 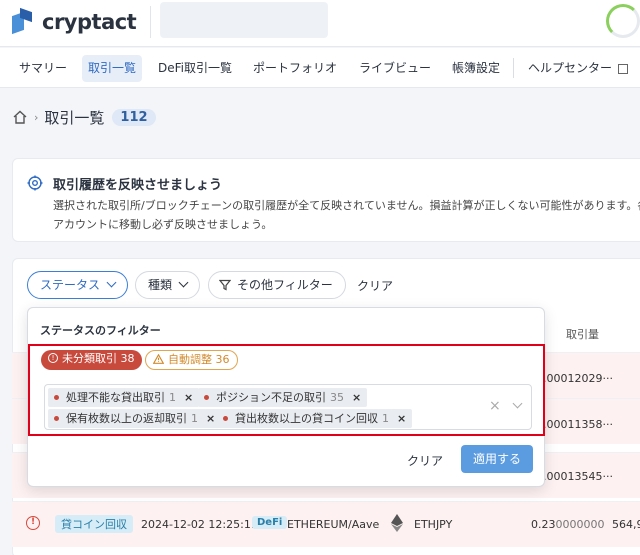 What do you see at coordinates (623, 21) in the screenshot?
I see `loading-spinner-icon` at bounding box center [623, 21].